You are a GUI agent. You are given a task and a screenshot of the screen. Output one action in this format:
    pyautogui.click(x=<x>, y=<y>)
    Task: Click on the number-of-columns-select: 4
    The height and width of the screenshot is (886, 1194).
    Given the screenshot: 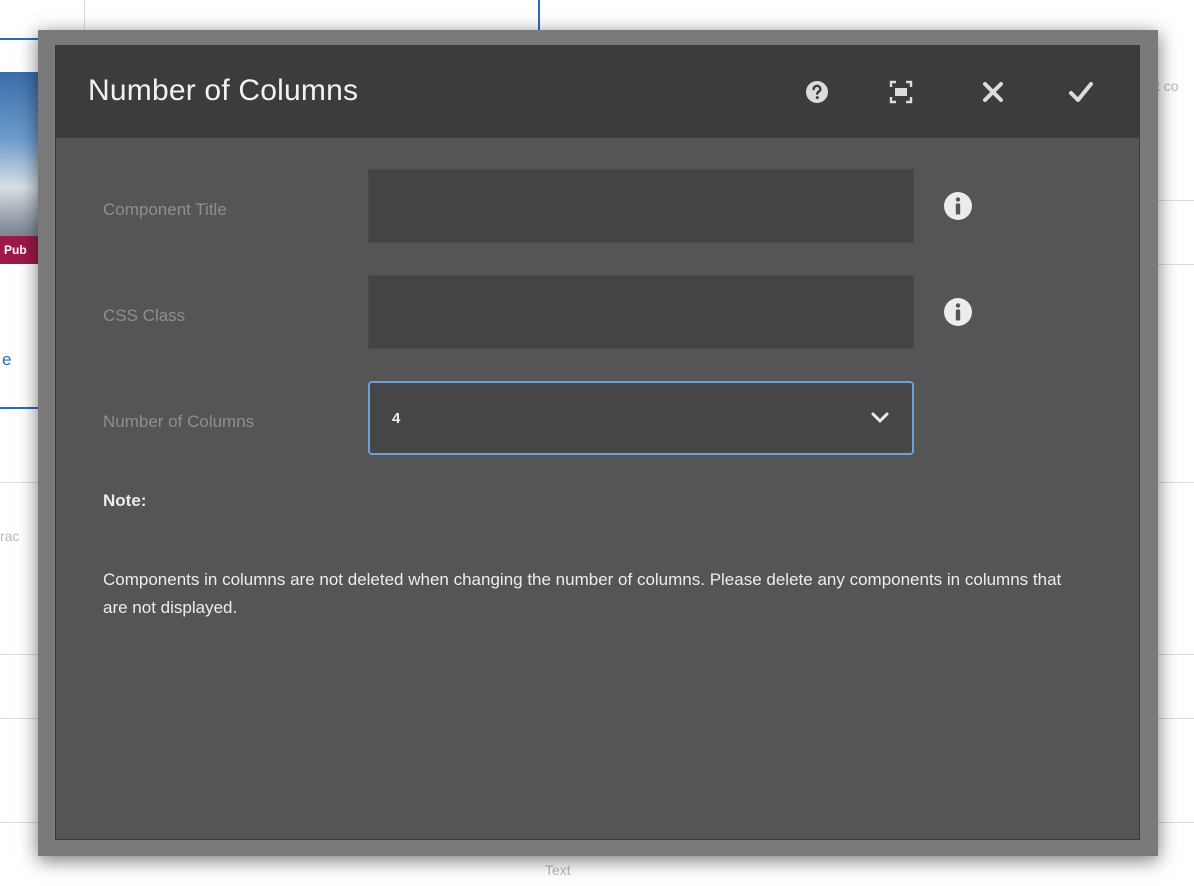 What is the action you would take?
    pyautogui.click(x=641, y=418)
    